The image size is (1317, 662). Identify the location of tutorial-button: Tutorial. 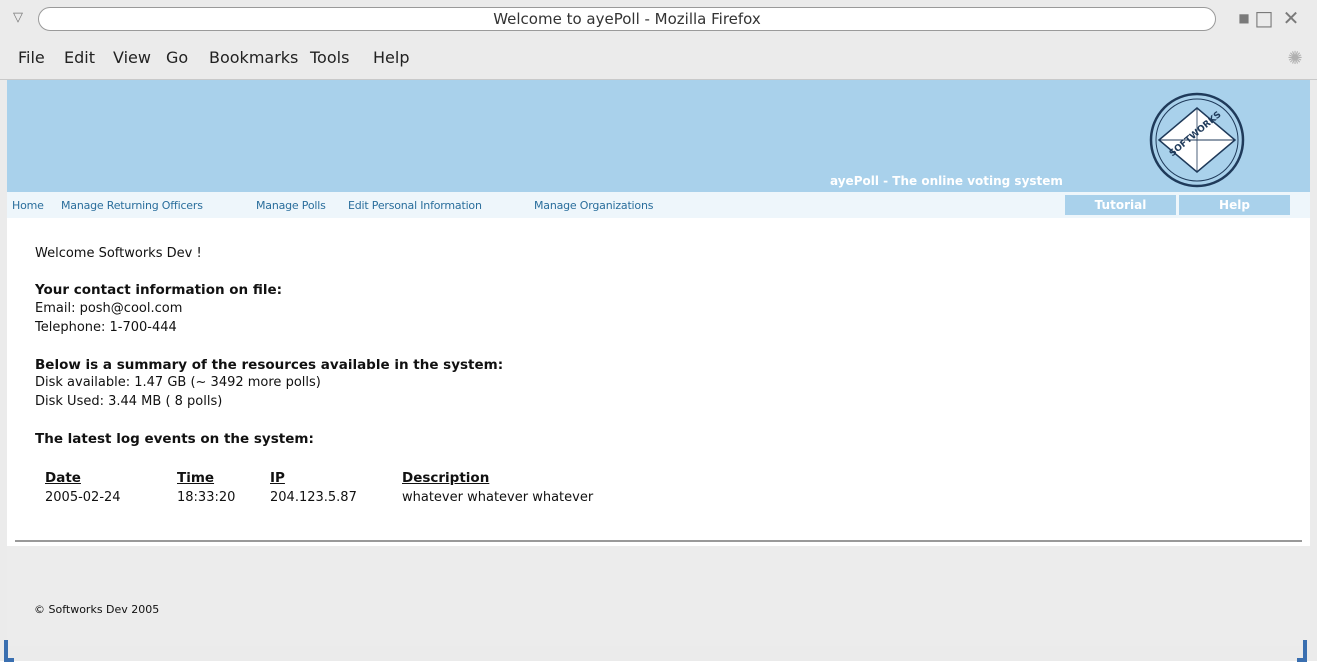
(1120, 205).